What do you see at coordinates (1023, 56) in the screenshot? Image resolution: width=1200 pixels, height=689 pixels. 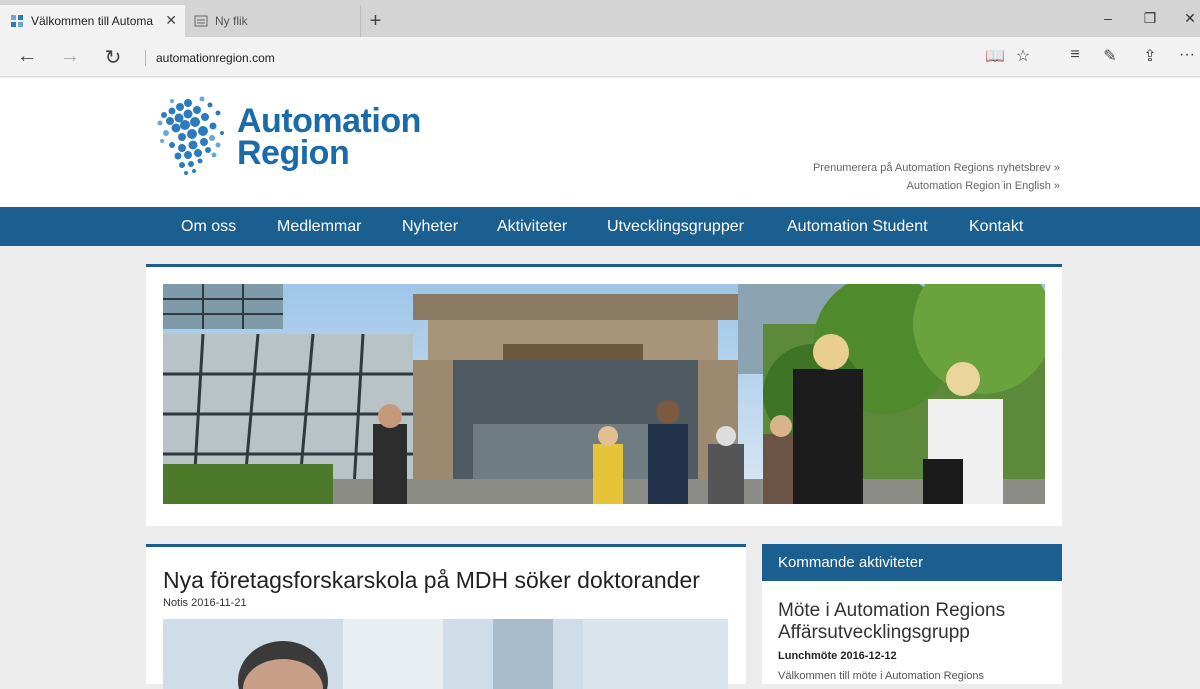 I see `favorite-star-icon: ☆` at bounding box center [1023, 56].